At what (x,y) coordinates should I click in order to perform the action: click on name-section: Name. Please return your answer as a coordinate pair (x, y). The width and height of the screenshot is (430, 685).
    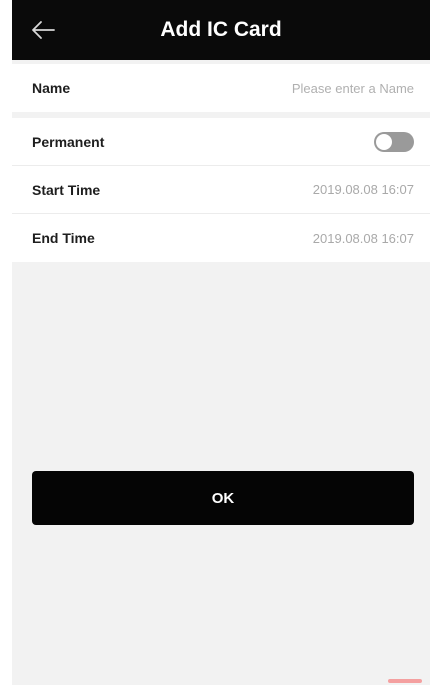
    Looking at the image, I should click on (221, 88).